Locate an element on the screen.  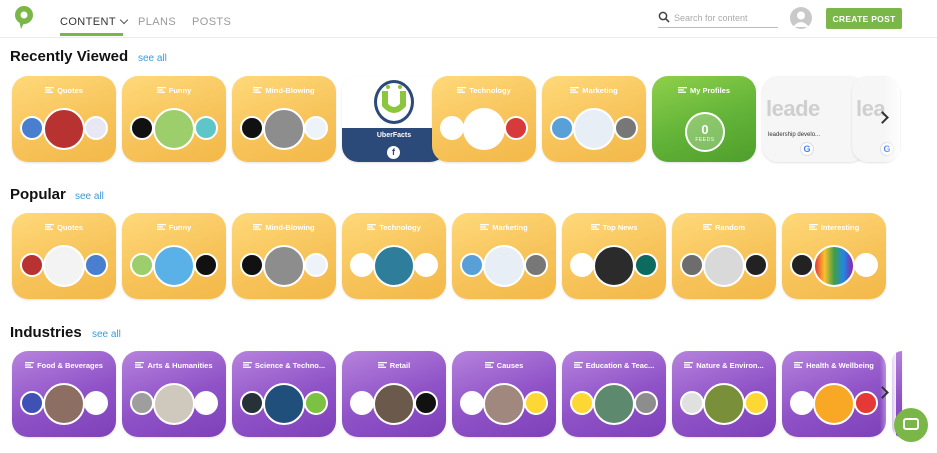
scroll-right-arrow-recent is located at coordinates (885, 119).